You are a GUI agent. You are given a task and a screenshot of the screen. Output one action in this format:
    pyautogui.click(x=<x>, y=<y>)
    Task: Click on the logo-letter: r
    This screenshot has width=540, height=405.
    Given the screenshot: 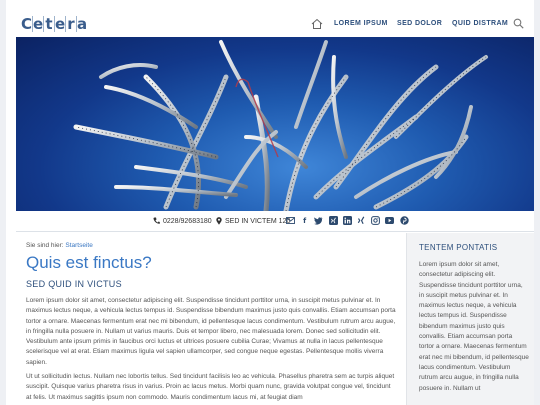 What is the action you would take?
    pyautogui.click(x=70, y=24)
    